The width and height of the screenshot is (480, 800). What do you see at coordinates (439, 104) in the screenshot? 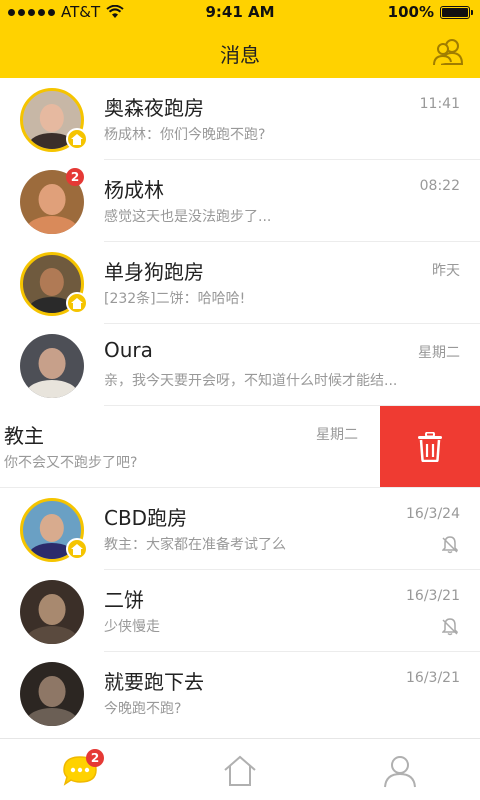
I see `conversation-time: 11:41` at bounding box center [439, 104].